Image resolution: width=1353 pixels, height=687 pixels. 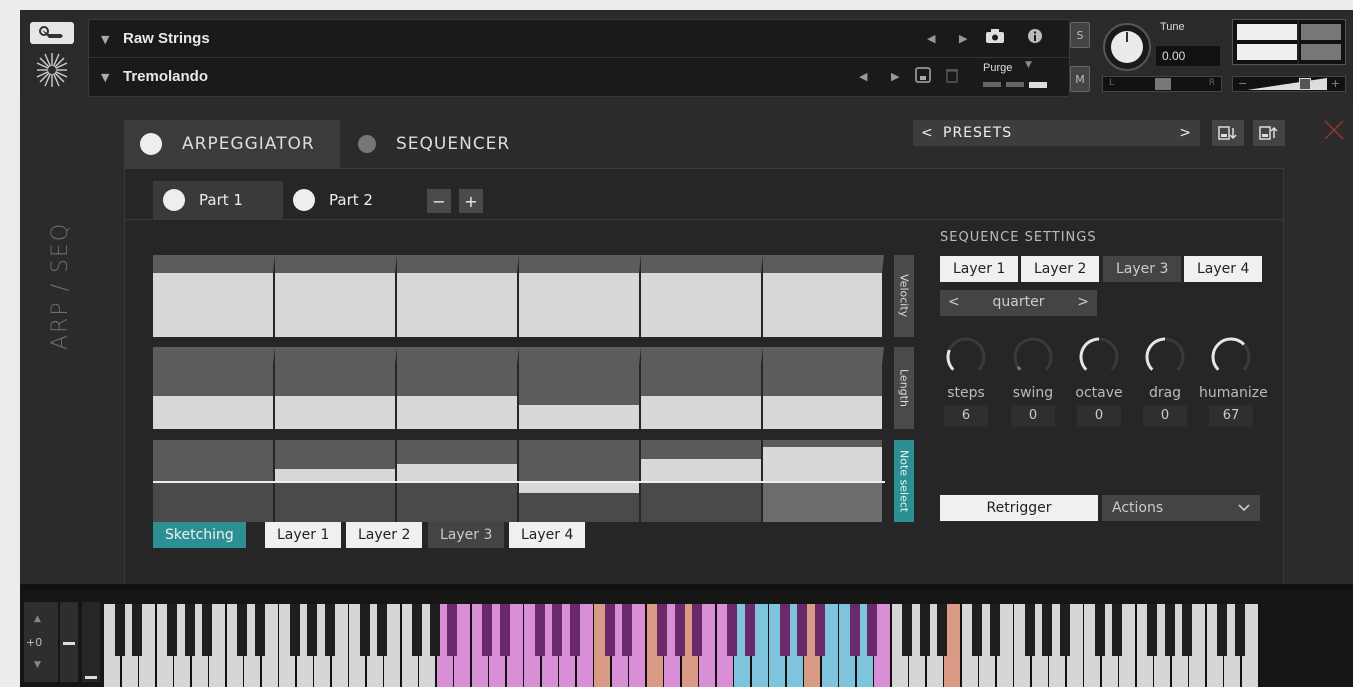 I want to click on pan-slider: L R, so click(x=1162, y=84).